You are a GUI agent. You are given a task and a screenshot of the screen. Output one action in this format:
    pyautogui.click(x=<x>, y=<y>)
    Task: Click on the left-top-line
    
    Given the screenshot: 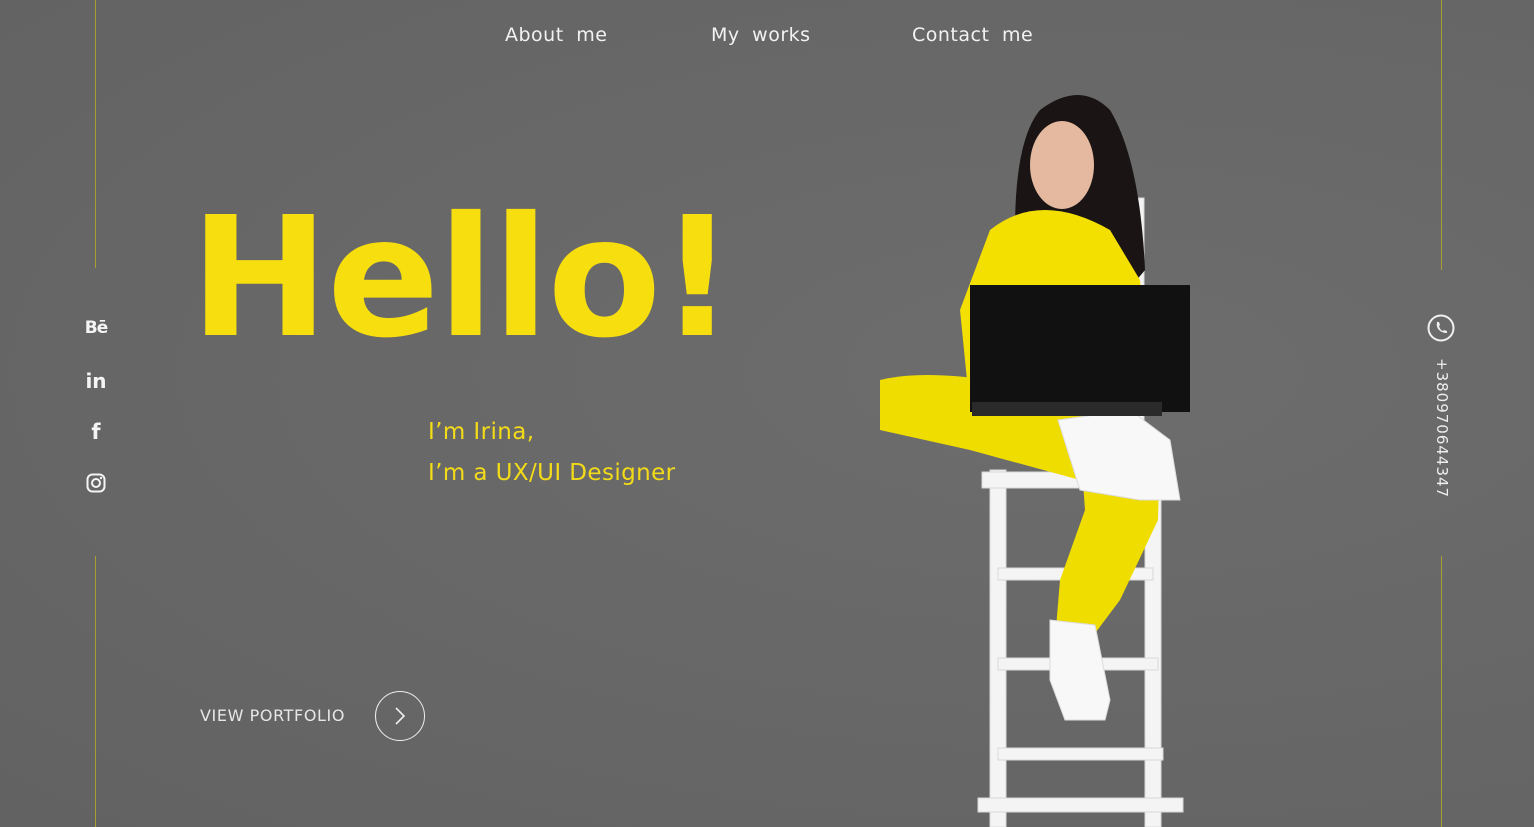 What is the action you would take?
    pyautogui.click(x=95, y=134)
    